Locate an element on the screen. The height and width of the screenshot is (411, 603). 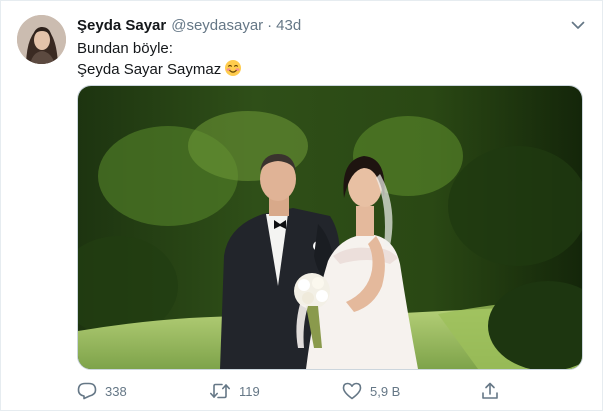
tweet-text: Bundan böyle: Şeyda Sayar Saymaz is located at coordinates (159, 61).